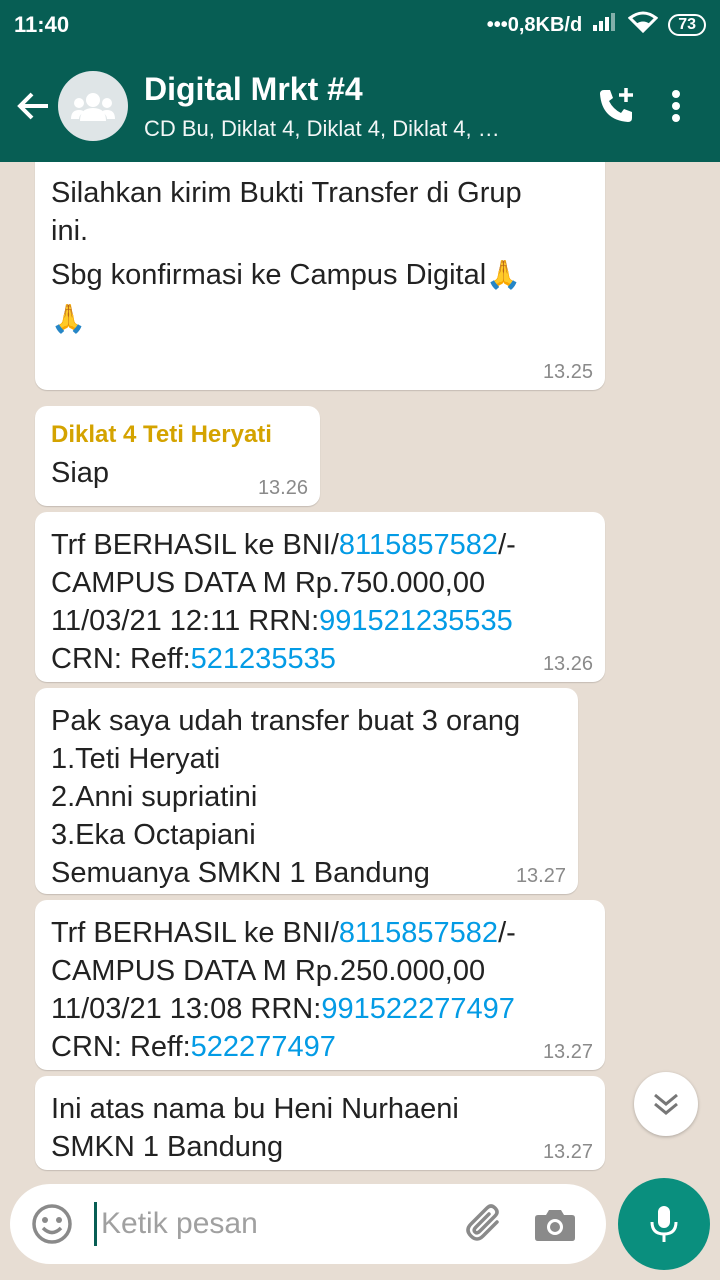 The width and height of the screenshot is (720, 1280). I want to click on message-input-bar: Ketik pesan, so click(308, 1224).